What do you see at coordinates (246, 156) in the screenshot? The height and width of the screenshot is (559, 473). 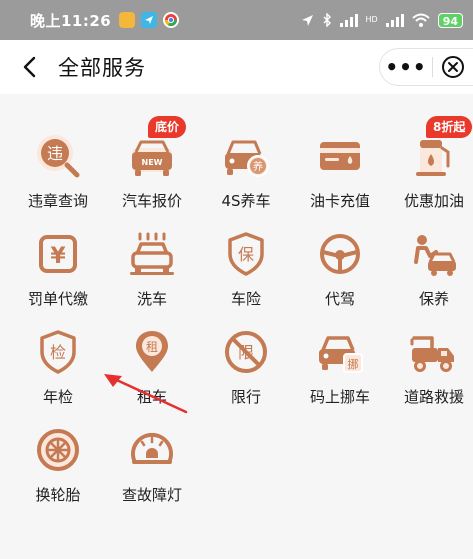 I see `car-maintain-icon: 养` at bounding box center [246, 156].